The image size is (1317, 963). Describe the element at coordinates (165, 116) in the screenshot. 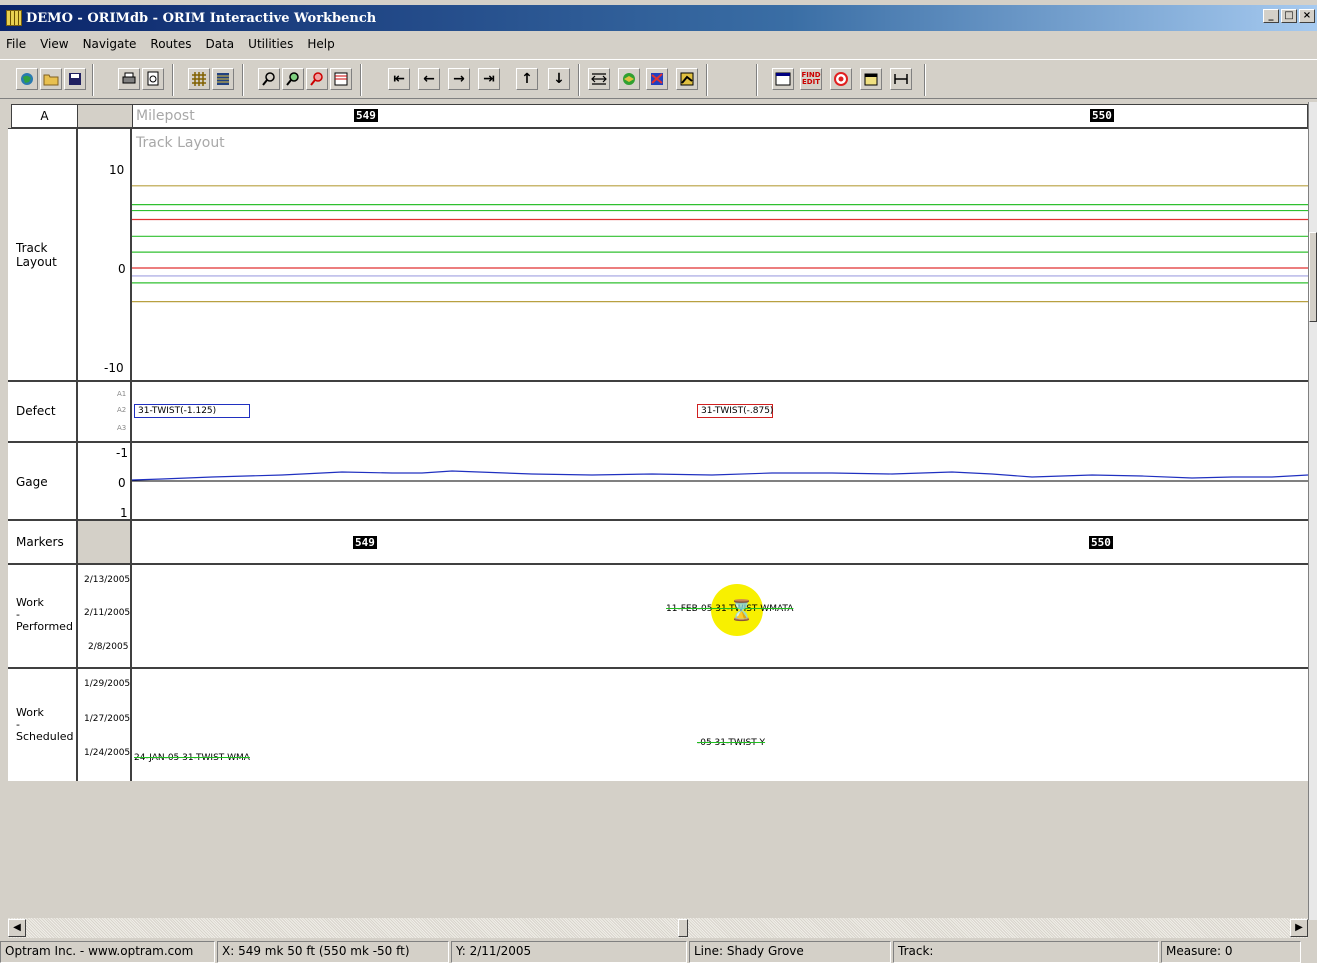

I see `milepost-label: Milepost` at that location.